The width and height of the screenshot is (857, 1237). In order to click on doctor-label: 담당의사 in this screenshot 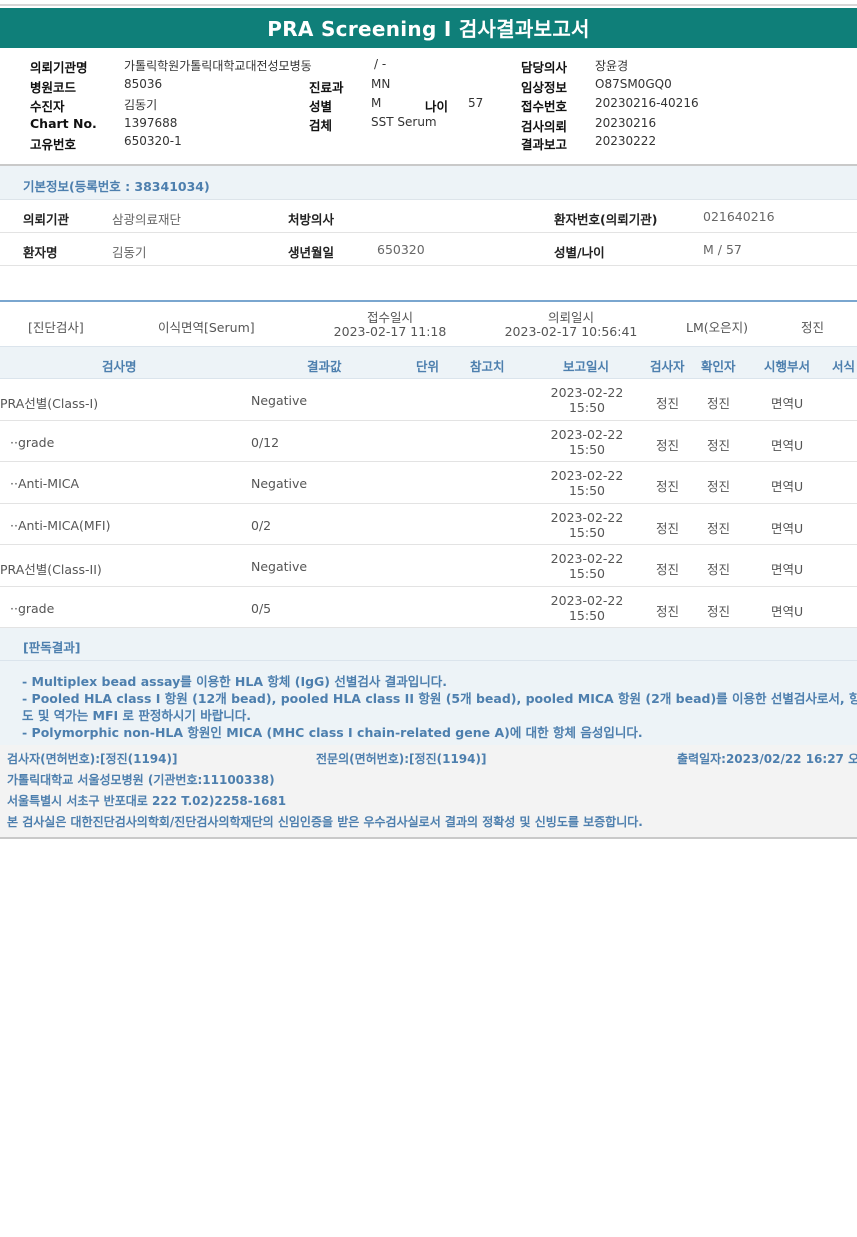, I will do `click(544, 67)`.